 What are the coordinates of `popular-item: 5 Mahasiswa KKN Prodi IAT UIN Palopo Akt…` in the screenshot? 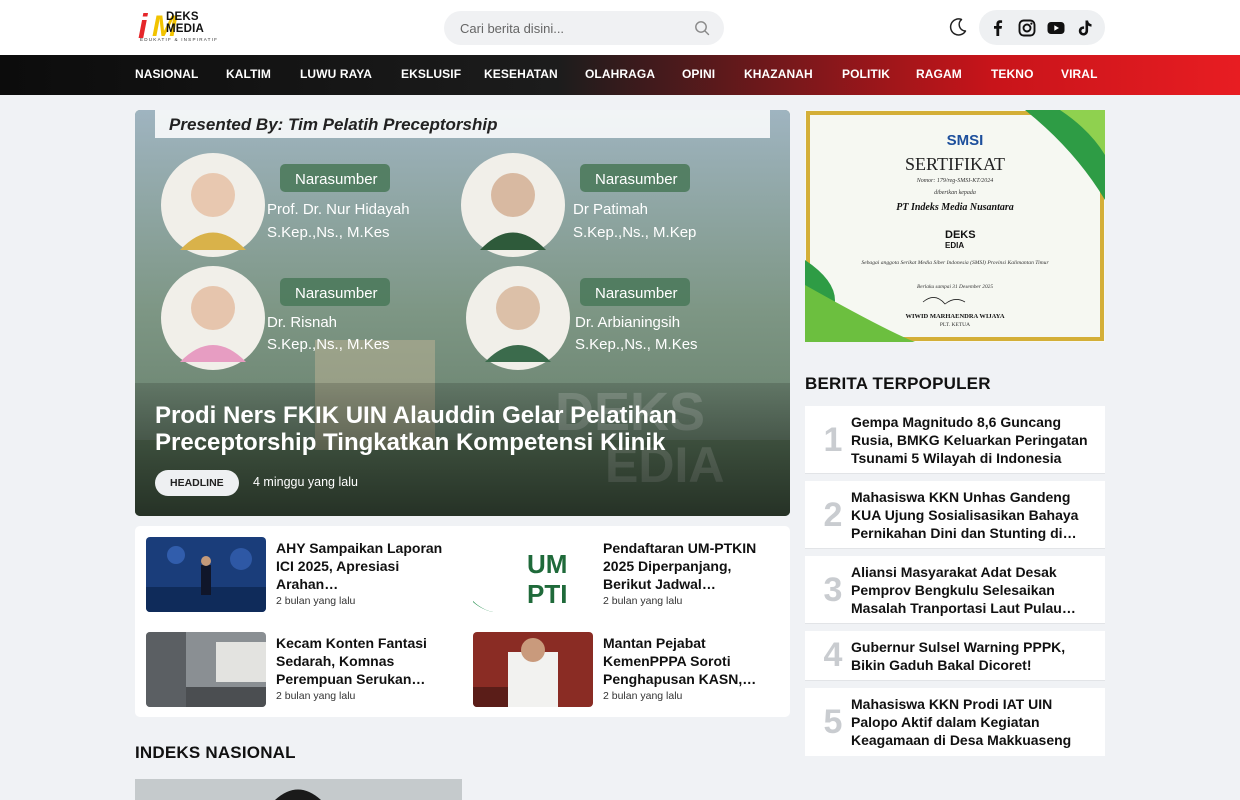 It's located at (955, 722).